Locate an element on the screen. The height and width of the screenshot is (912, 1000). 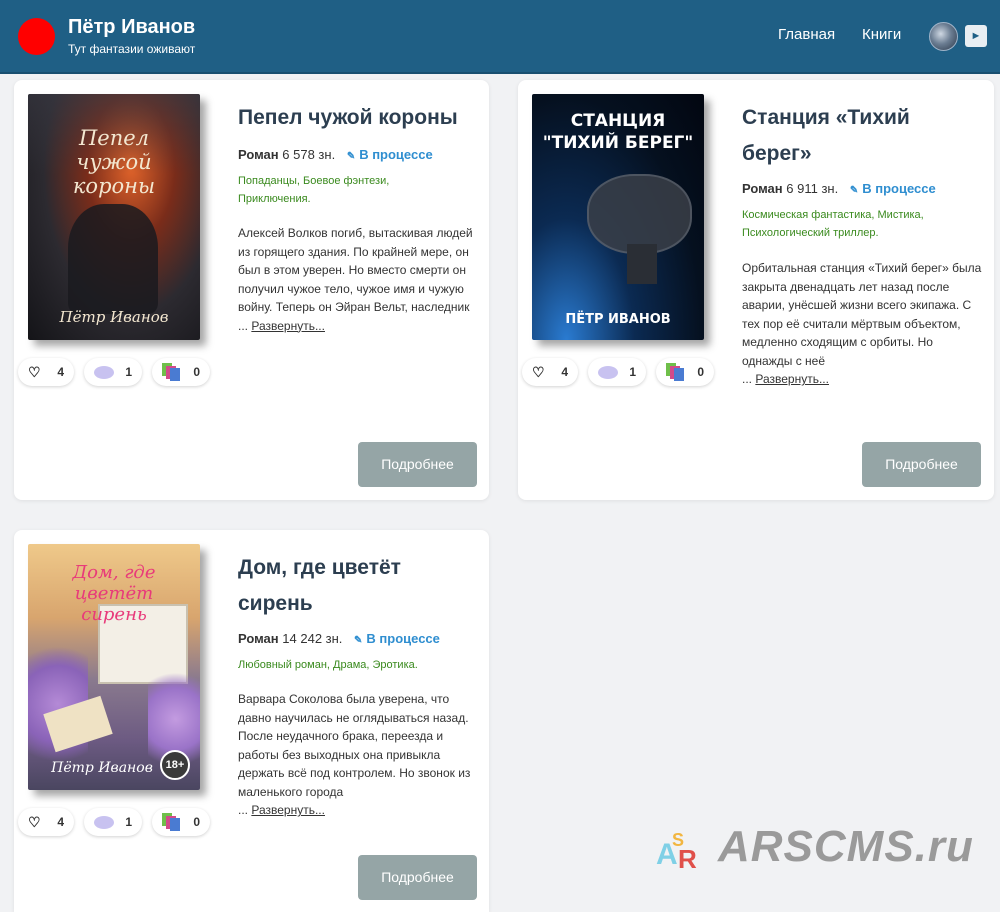
book-title: Станция «Тихий берег» is located at coordinates (842, 136).